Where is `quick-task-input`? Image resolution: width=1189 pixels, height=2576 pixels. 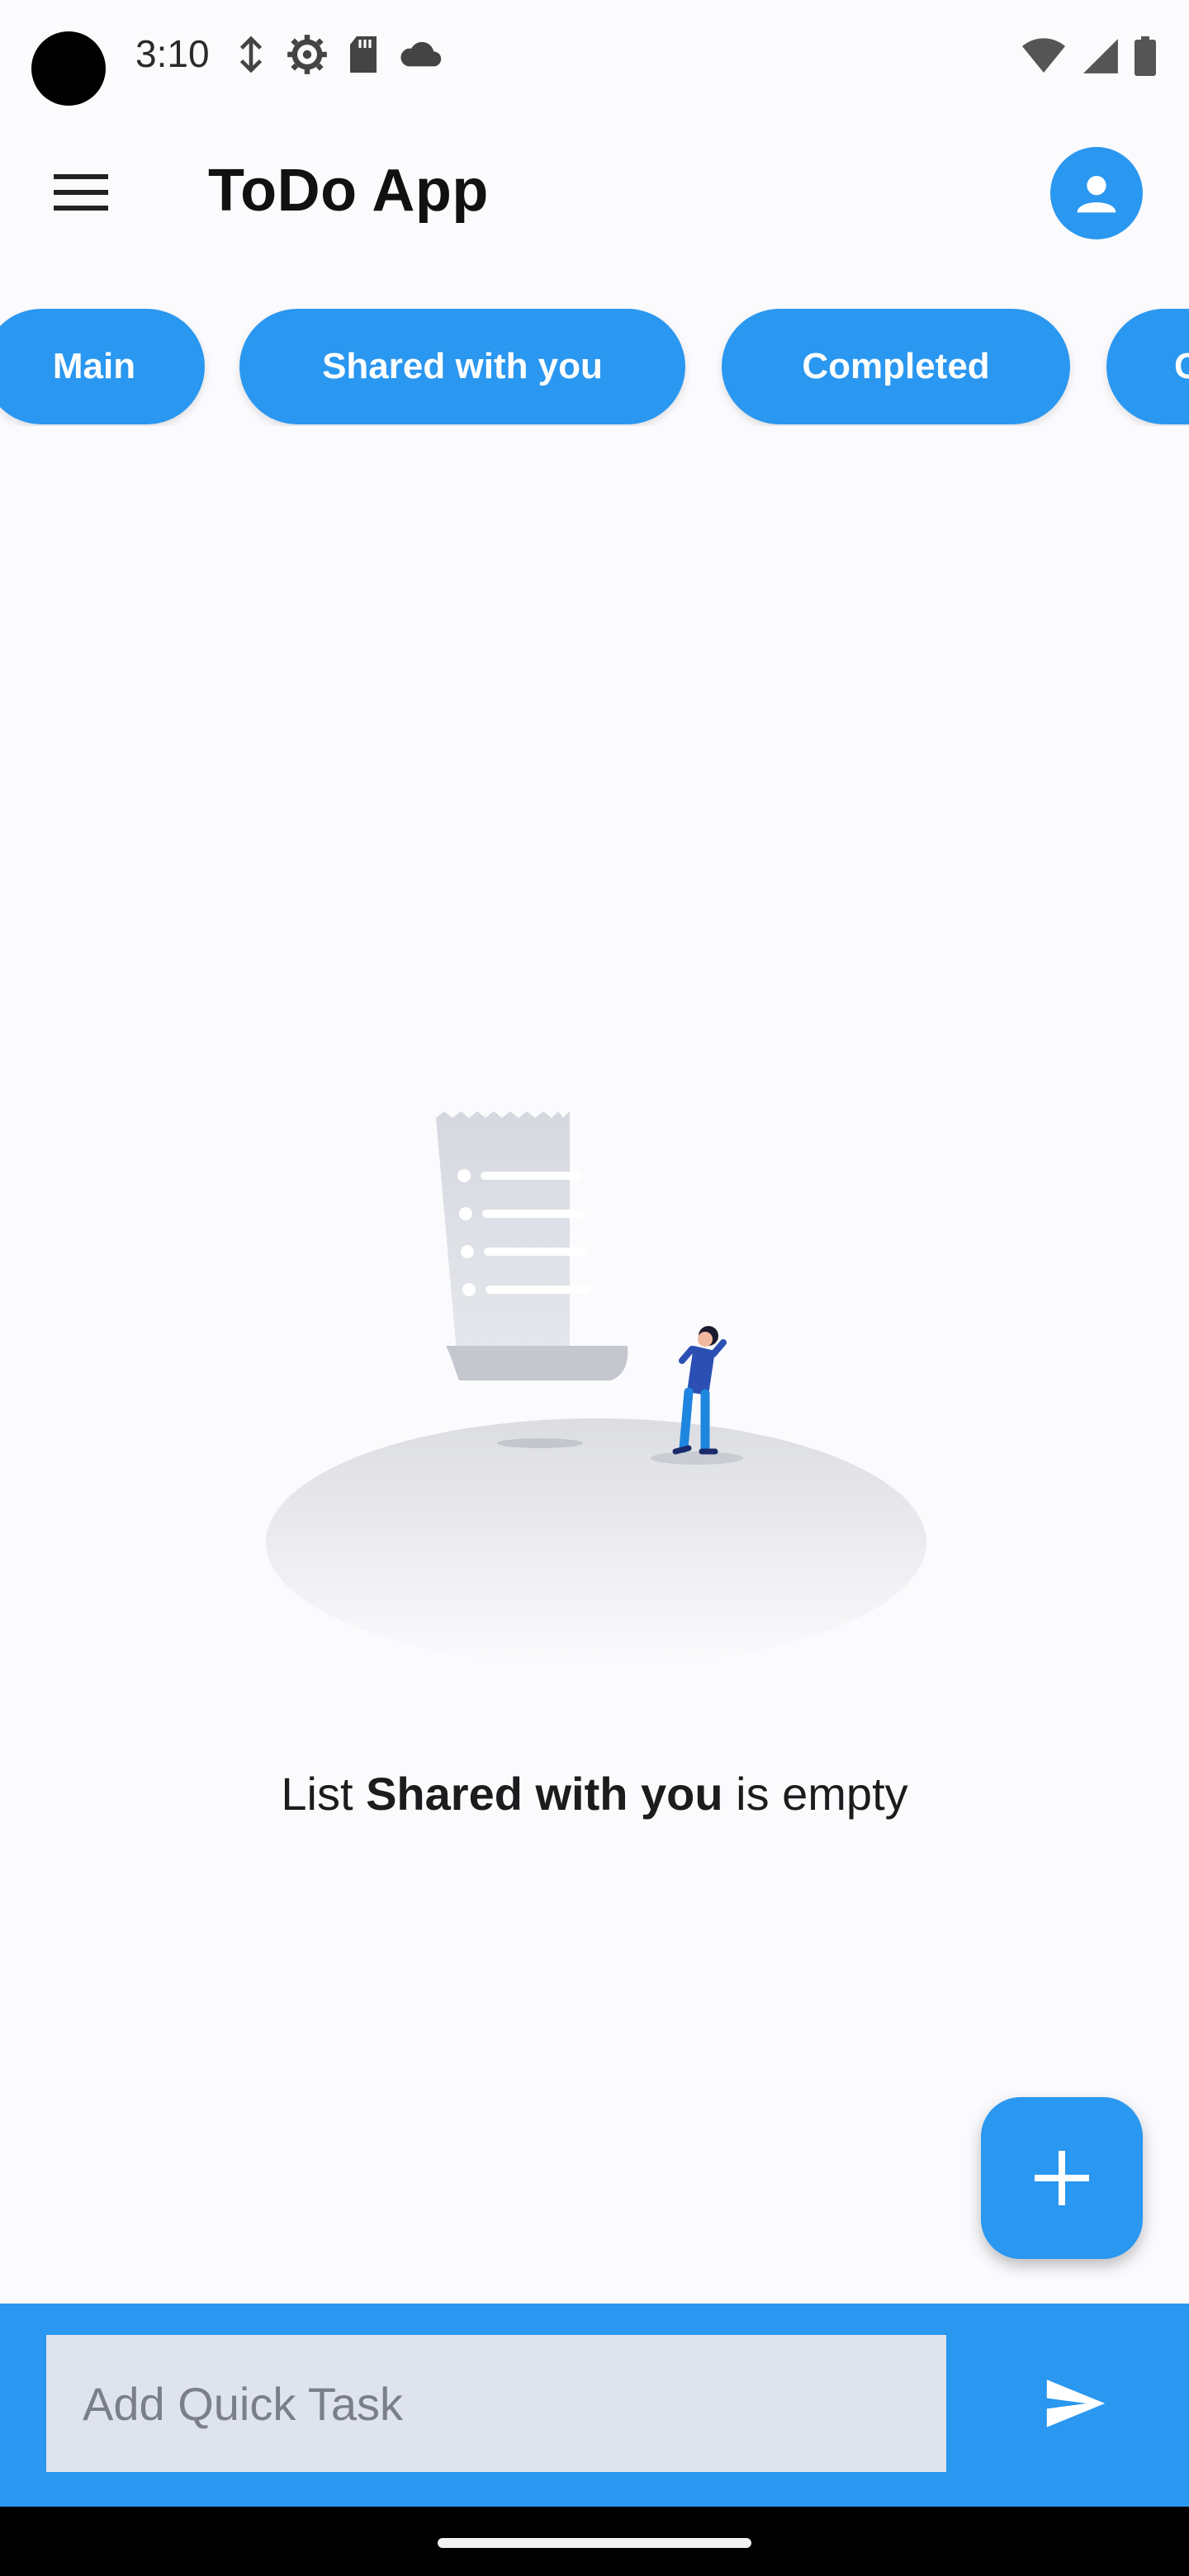 quick-task-input is located at coordinates (496, 2403).